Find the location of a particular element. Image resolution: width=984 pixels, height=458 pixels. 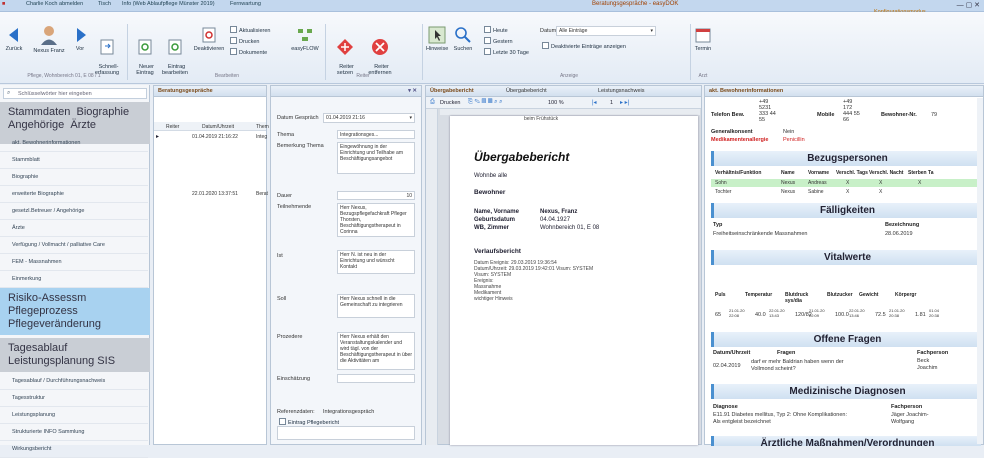

bezug-header: Verschl. Nacht is located at coordinates (886, 173).